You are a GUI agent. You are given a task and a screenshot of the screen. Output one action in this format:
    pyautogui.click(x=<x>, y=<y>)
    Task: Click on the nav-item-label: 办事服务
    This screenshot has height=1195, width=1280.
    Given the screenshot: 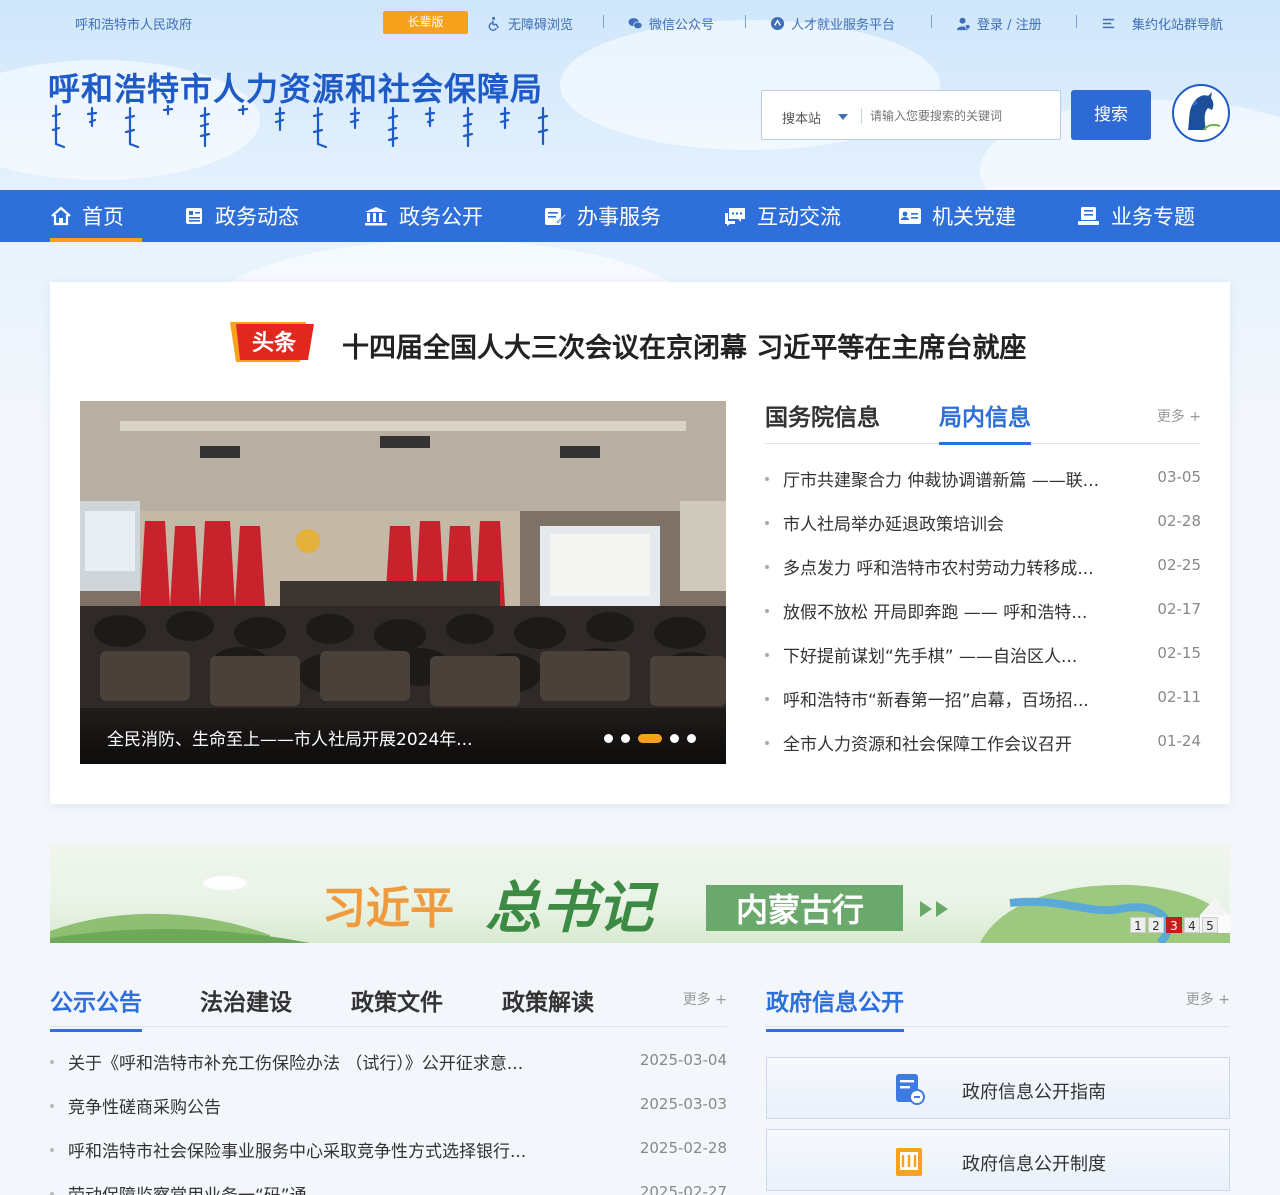 What is the action you would take?
    pyautogui.click(x=619, y=217)
    